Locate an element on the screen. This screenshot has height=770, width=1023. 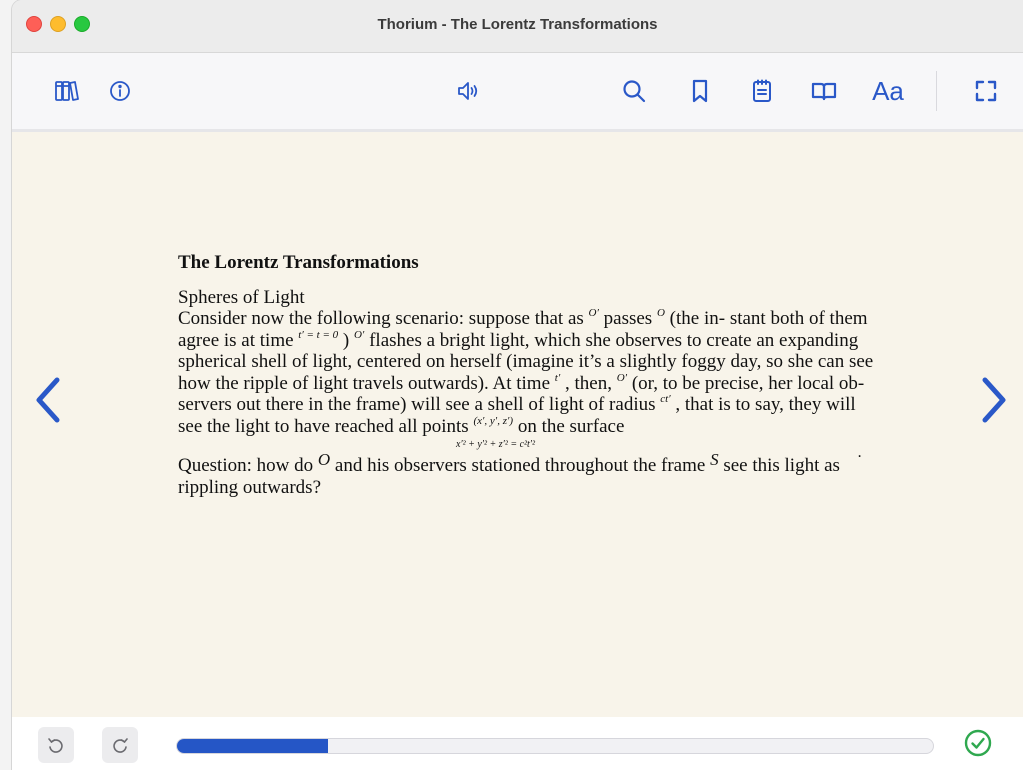
text-run: , then, is located at coordinates (588, 383).